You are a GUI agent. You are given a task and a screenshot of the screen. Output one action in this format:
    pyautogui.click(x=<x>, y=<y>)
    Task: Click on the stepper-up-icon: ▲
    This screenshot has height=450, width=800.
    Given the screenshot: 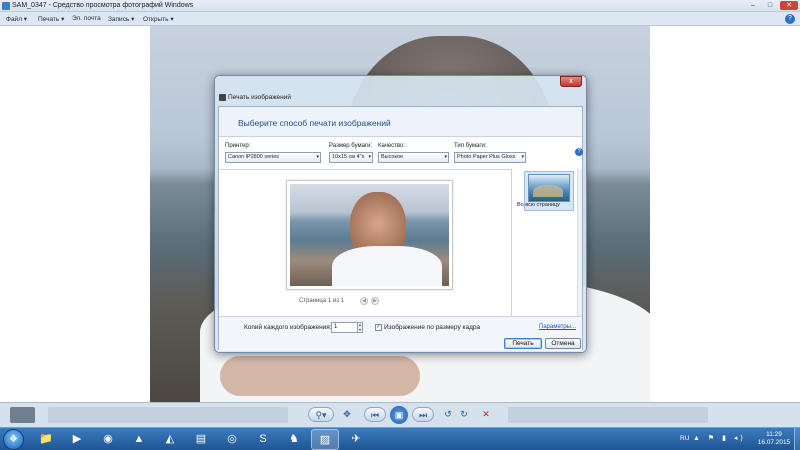 What is the action you would take?
    pyautogui.click(x=360, y=325)
    